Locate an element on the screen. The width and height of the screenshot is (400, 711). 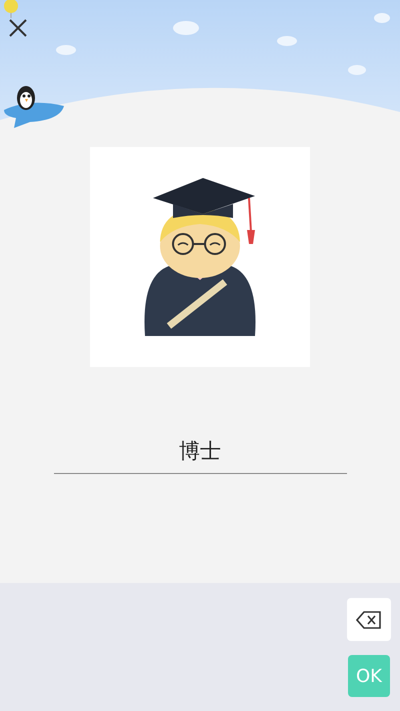
backspace-icon is located at coordinates (369, 619).